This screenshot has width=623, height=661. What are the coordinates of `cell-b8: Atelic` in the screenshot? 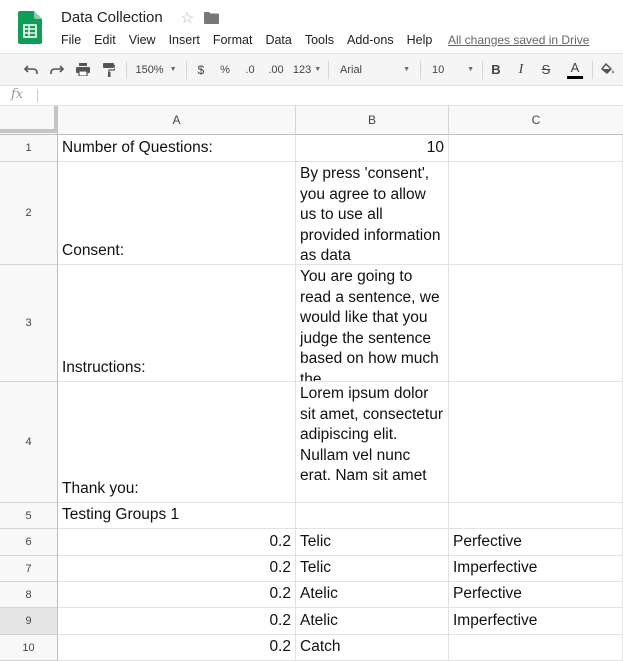 It's located at (372, 595).